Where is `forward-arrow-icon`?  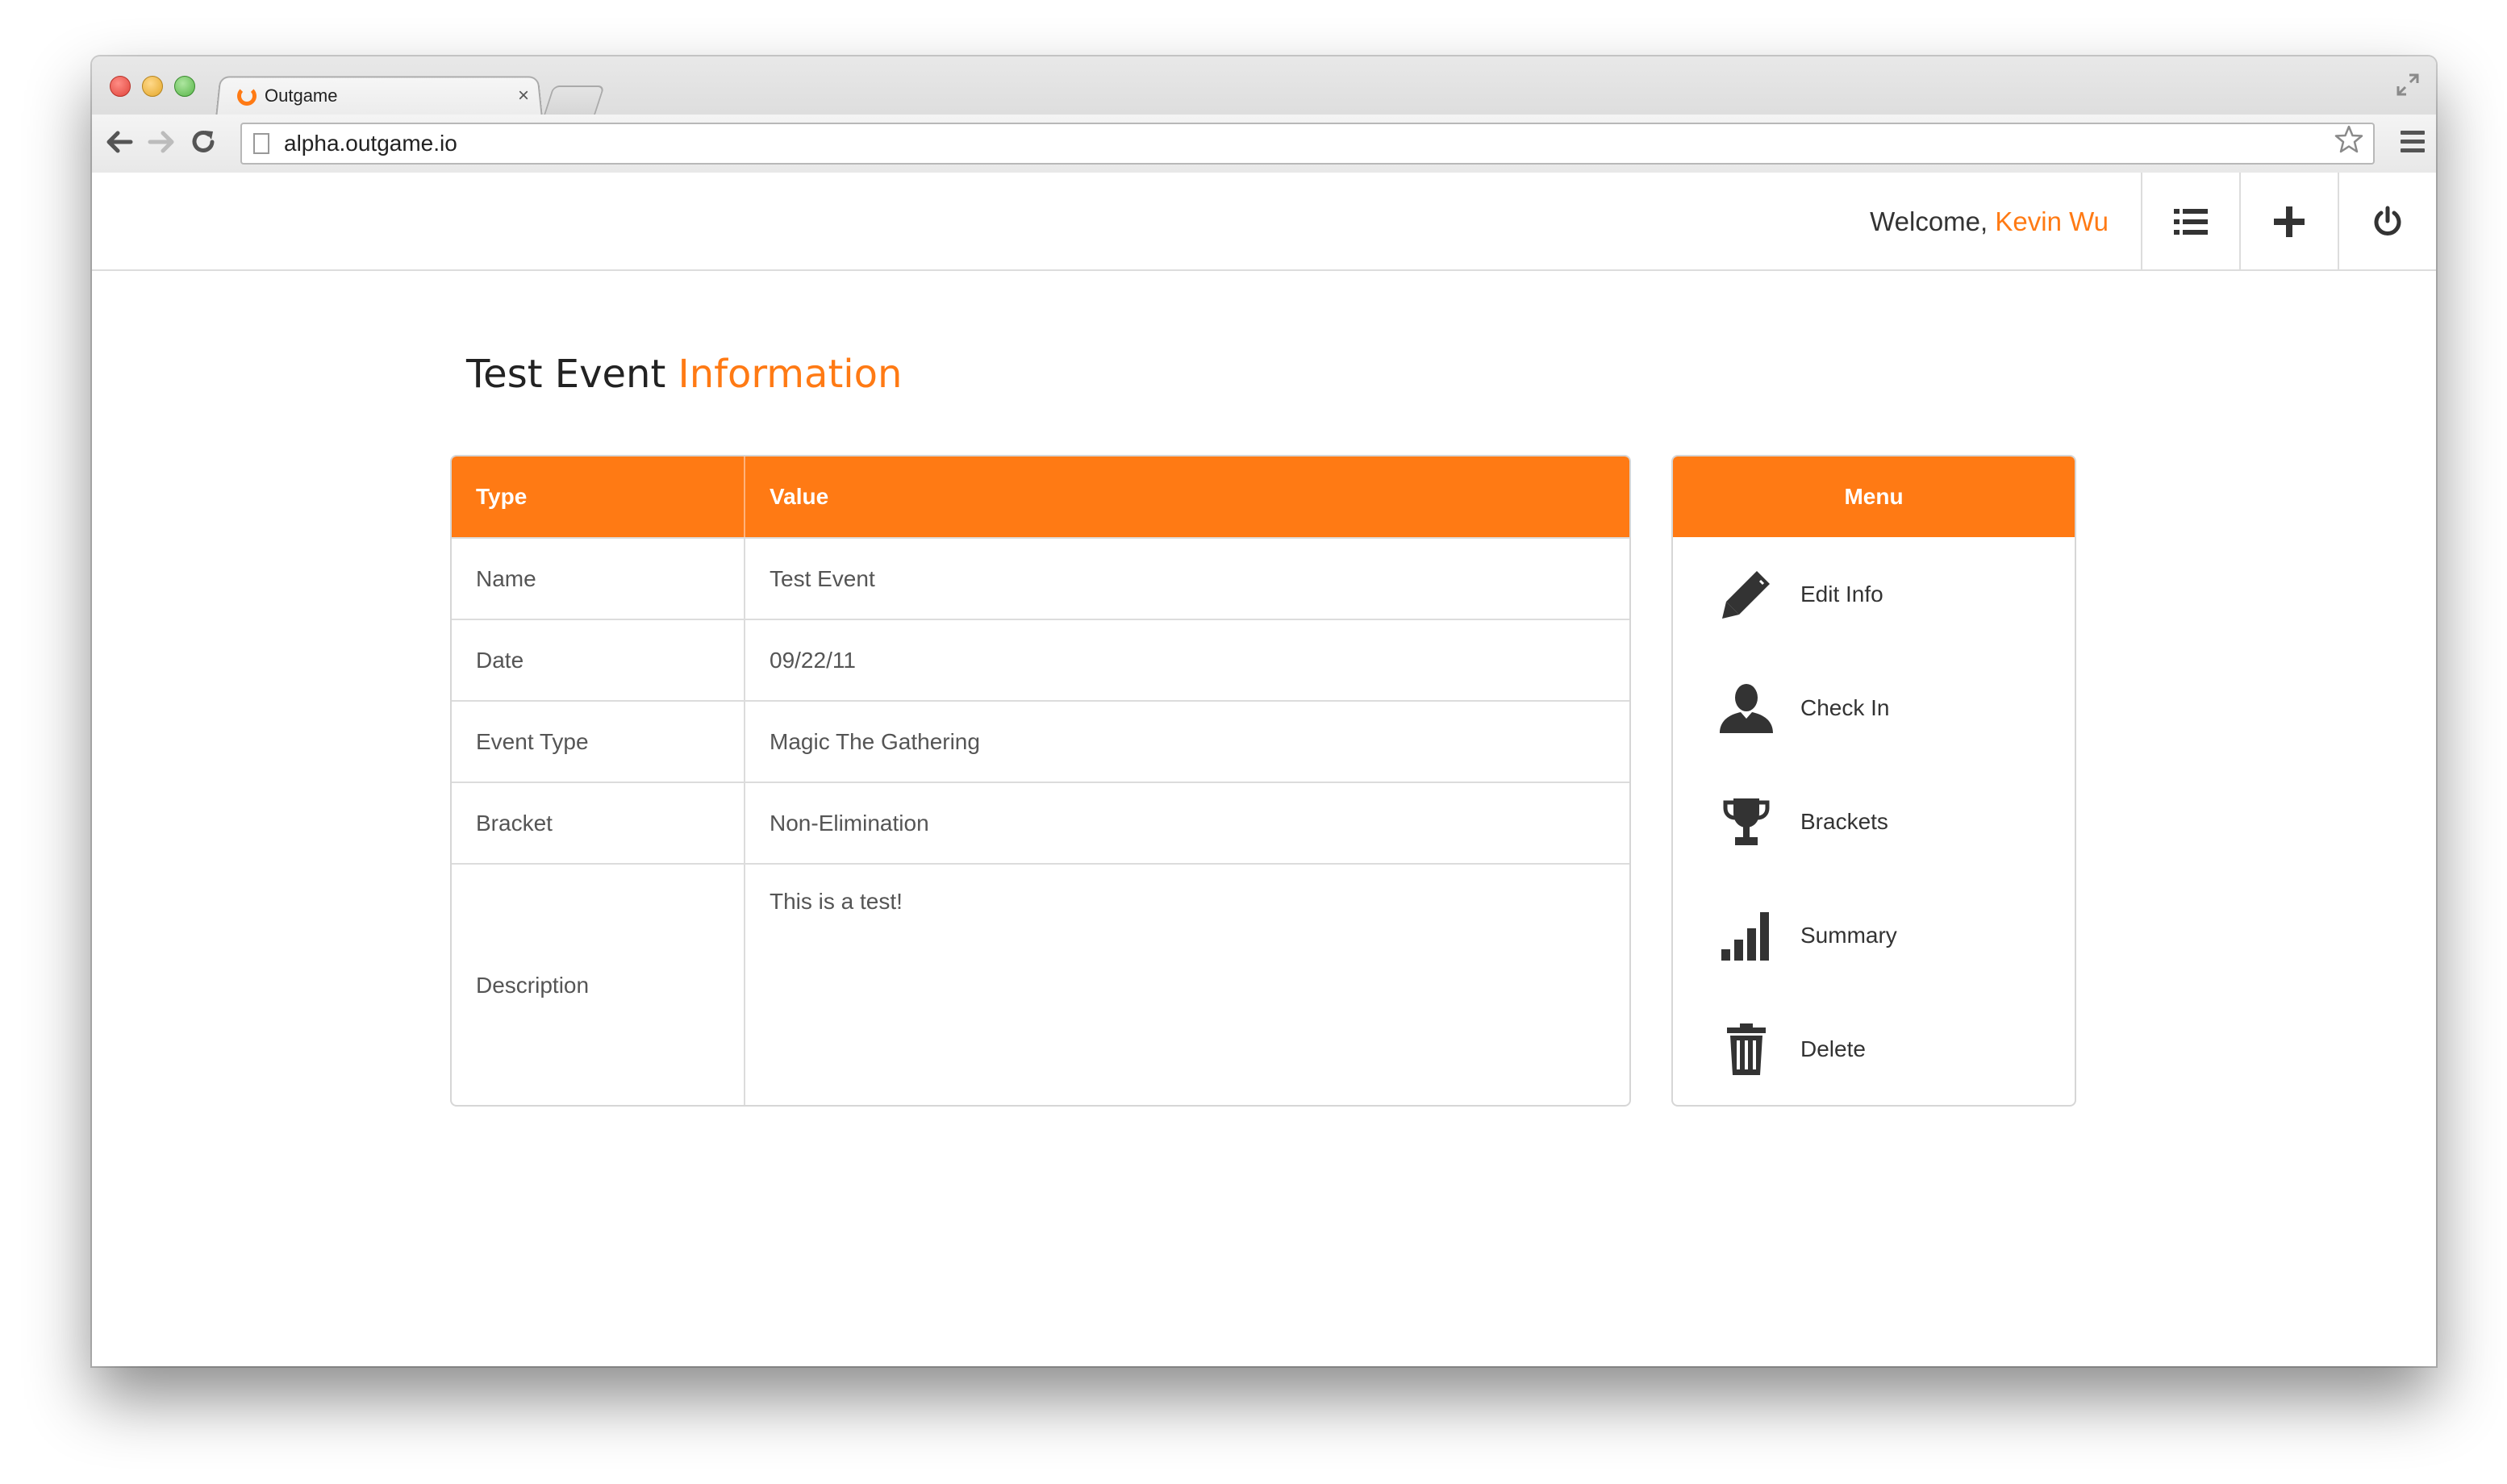
forward-arrow-icon is located at coordinates (161, 142).